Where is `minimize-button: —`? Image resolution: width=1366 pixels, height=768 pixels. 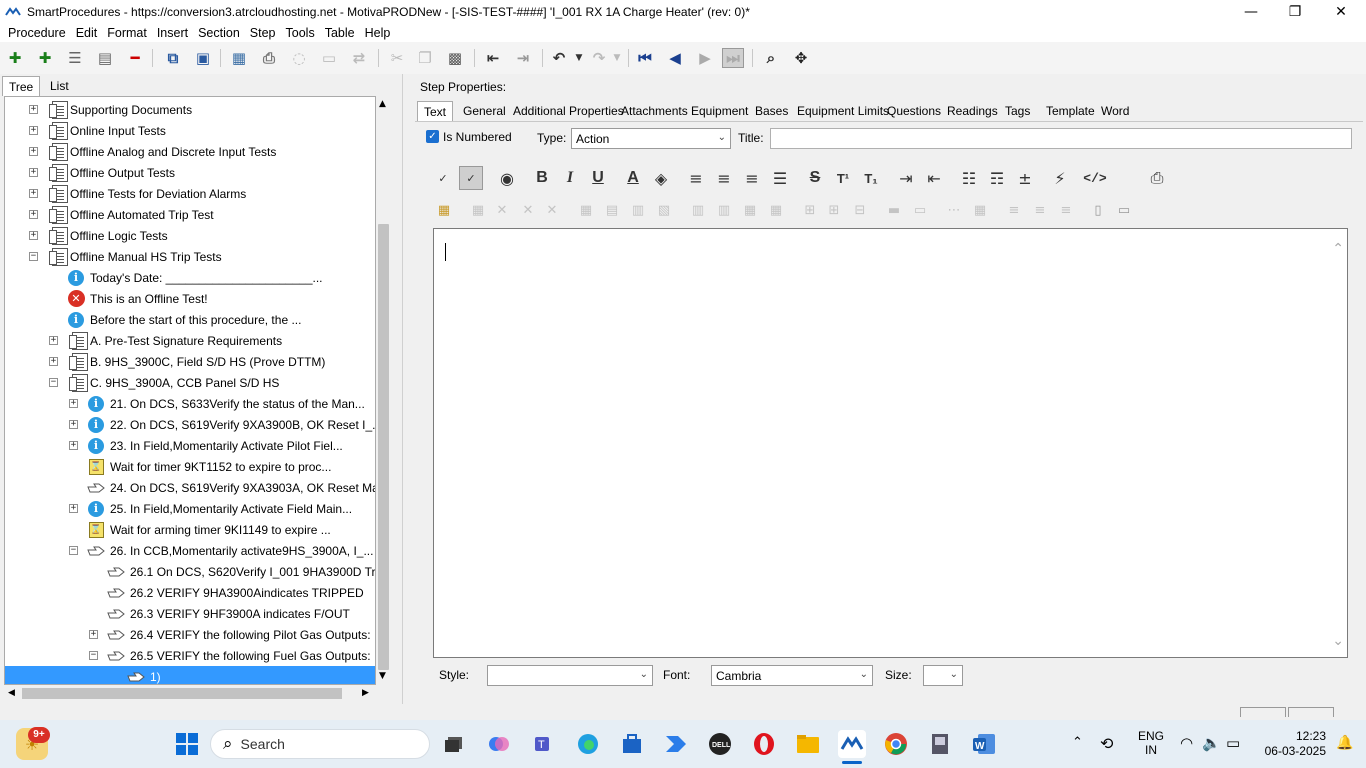
minimize-button: — is located at coordinates (1251, 12).